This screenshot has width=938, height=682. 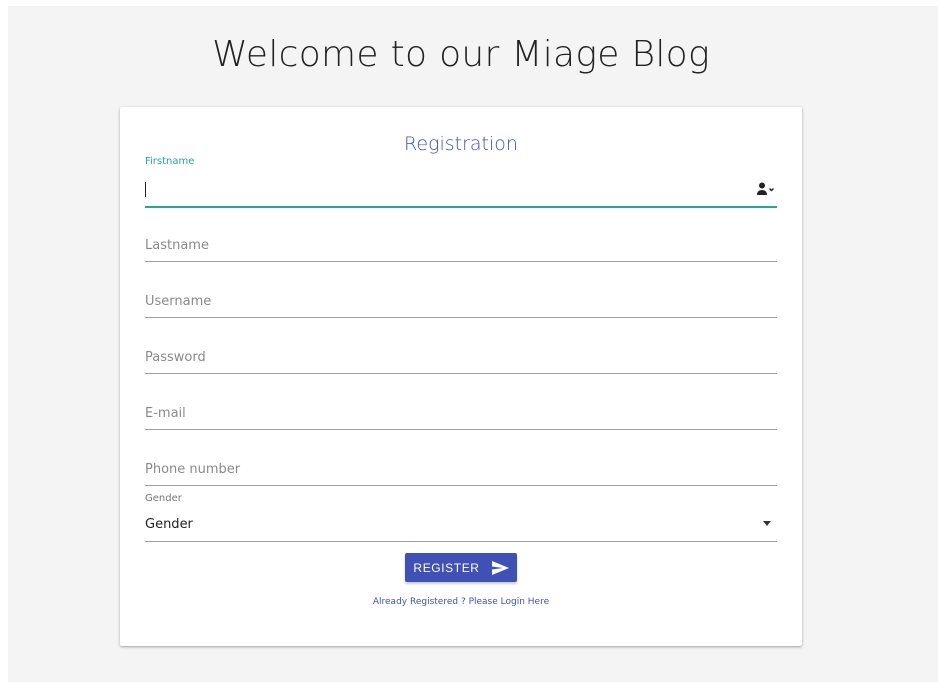 What do you see at coordinates (461, 241) in the screenshot?
I see `lastname-field: Lastname` at bounding box center [461, 241].